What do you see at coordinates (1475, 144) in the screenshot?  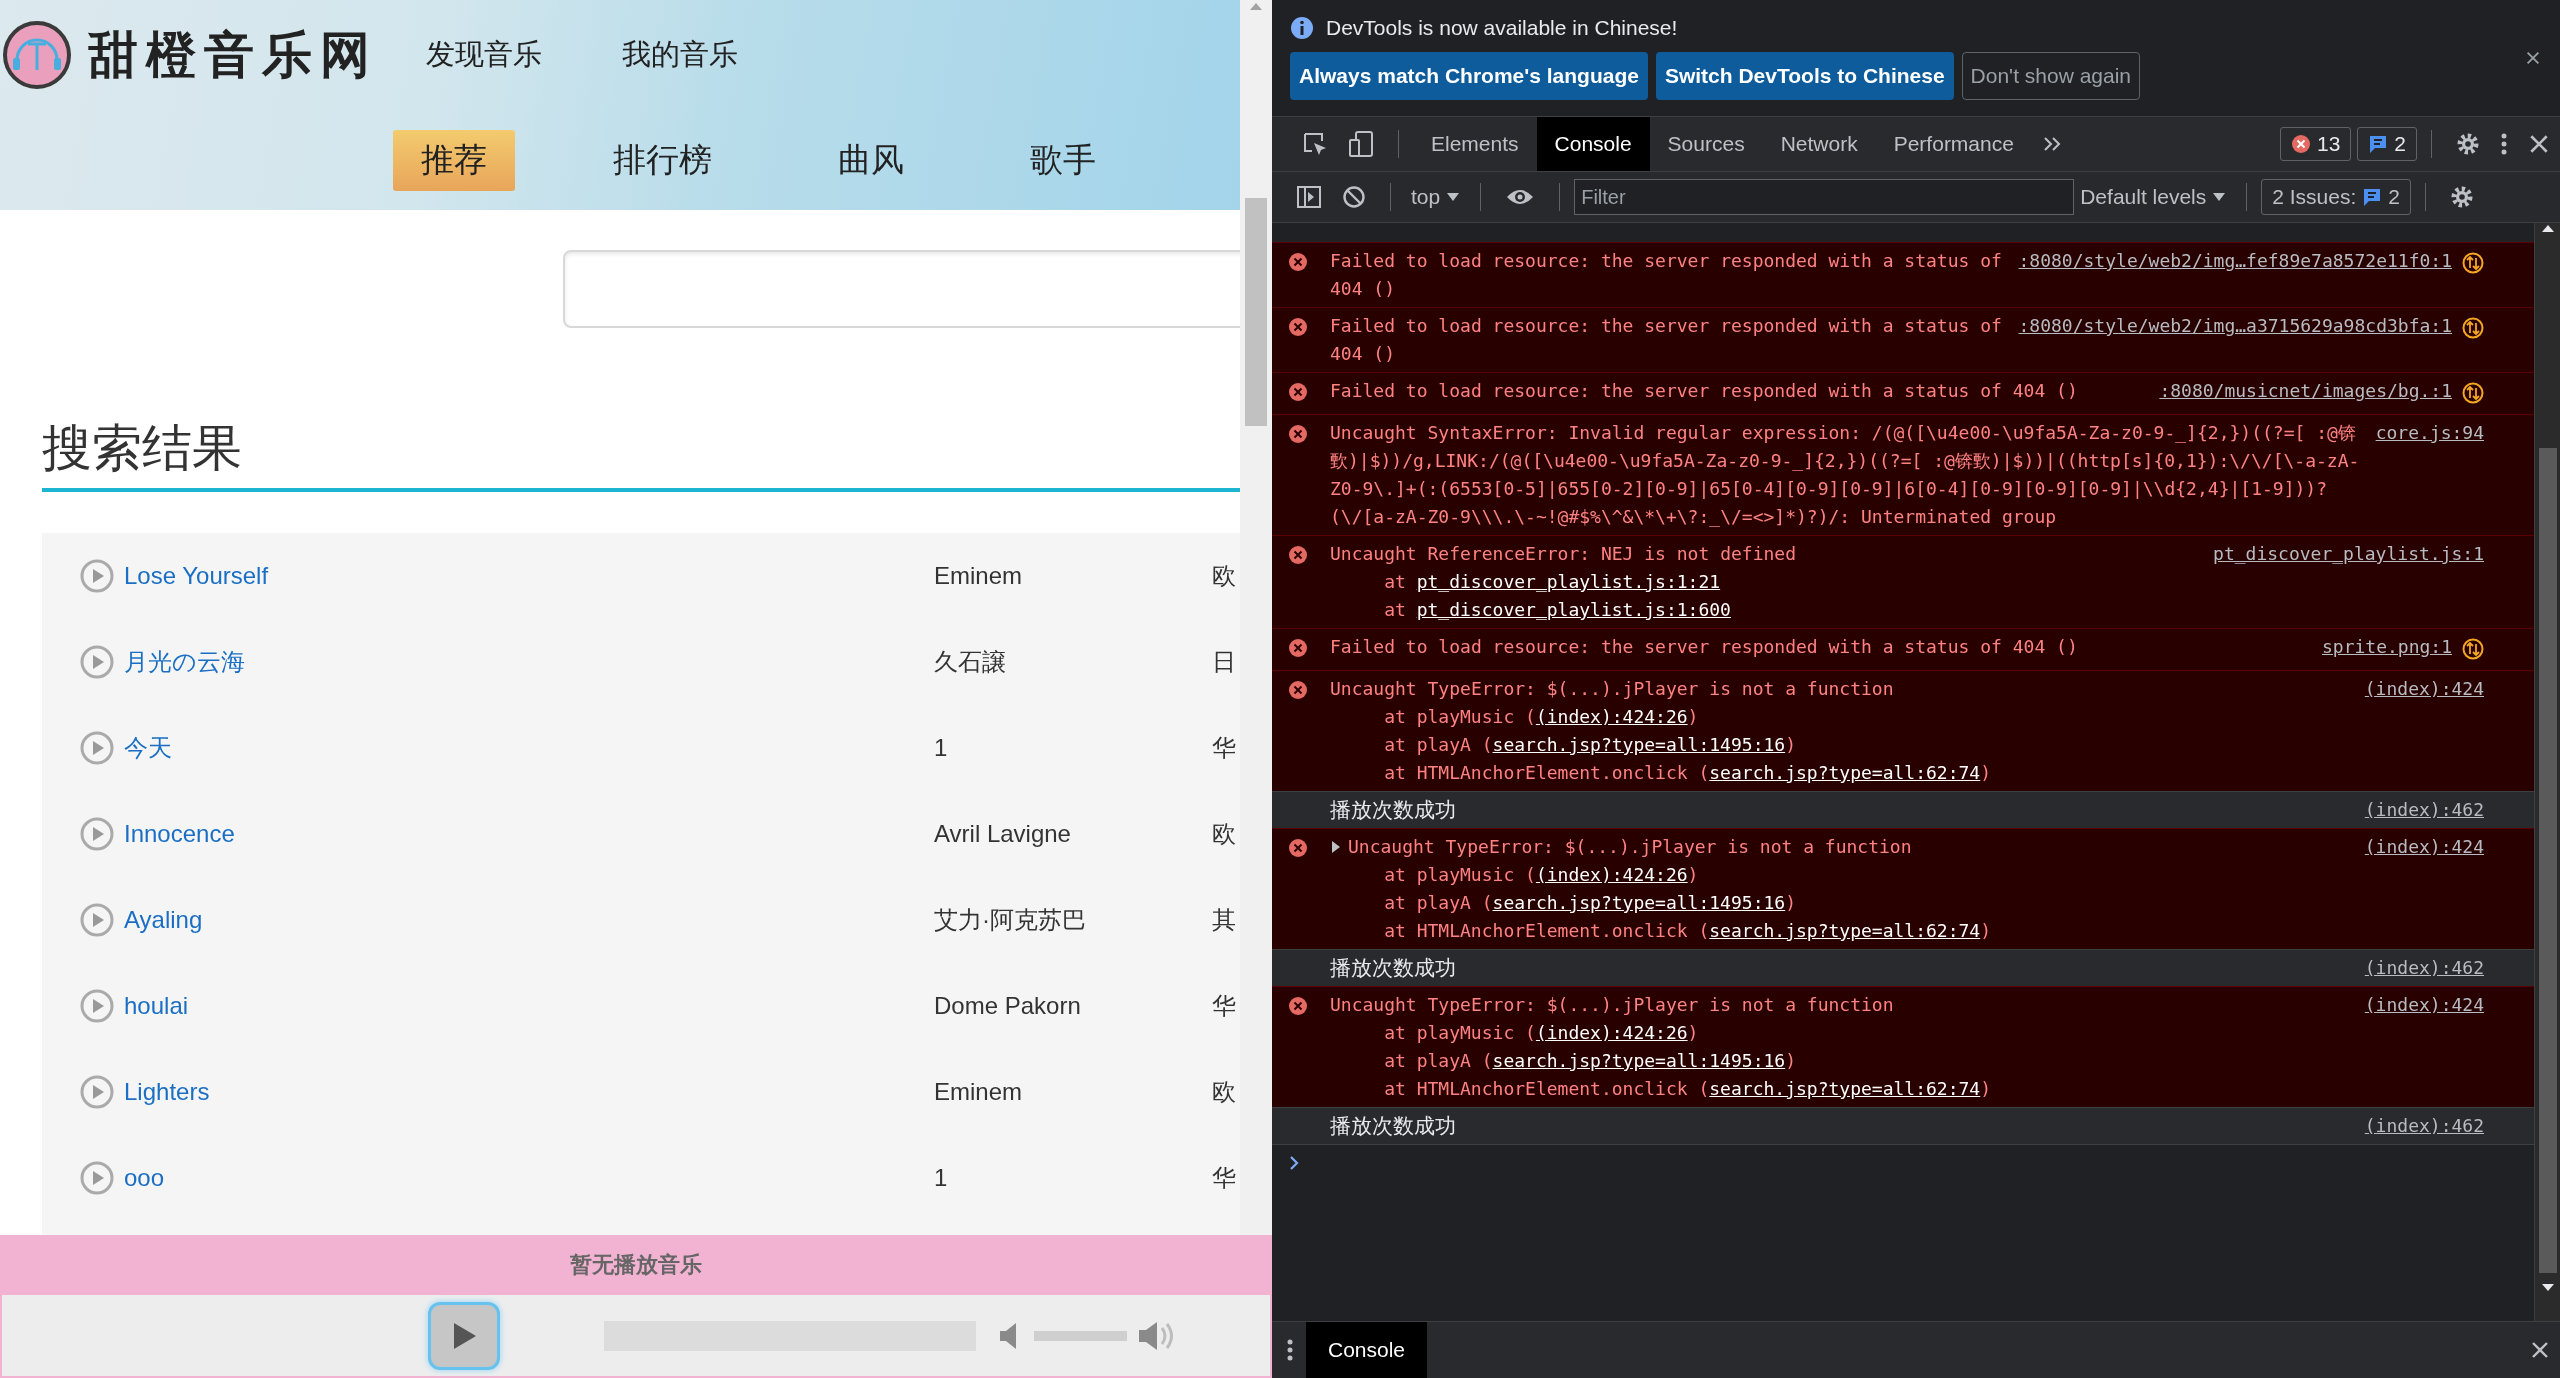 I see `devtools-tab: Elements` at bounding box center [1475, 144].